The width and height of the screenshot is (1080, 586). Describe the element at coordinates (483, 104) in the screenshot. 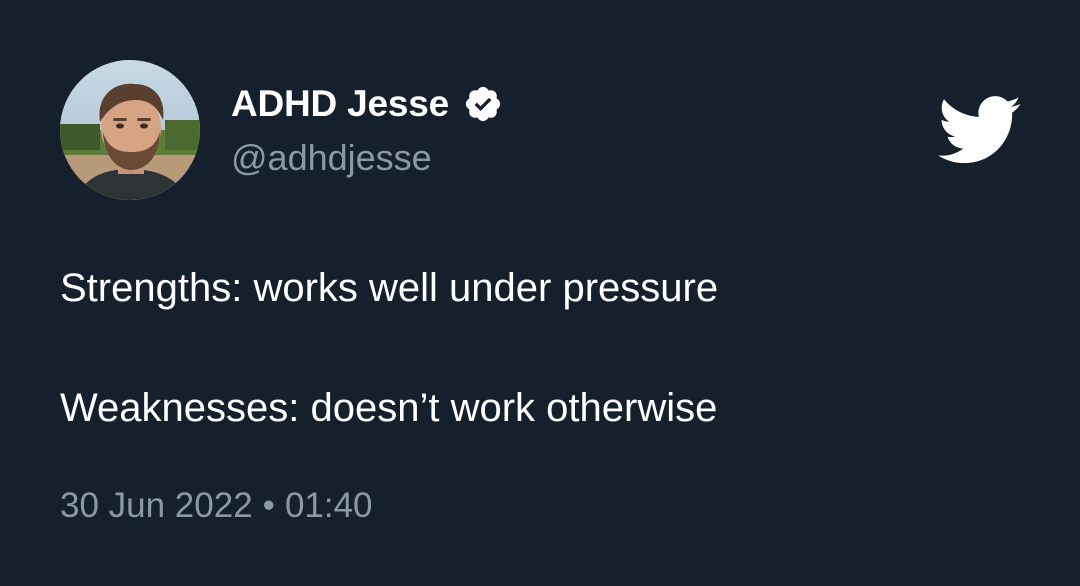

I see `verified-badge-icon` at that location.